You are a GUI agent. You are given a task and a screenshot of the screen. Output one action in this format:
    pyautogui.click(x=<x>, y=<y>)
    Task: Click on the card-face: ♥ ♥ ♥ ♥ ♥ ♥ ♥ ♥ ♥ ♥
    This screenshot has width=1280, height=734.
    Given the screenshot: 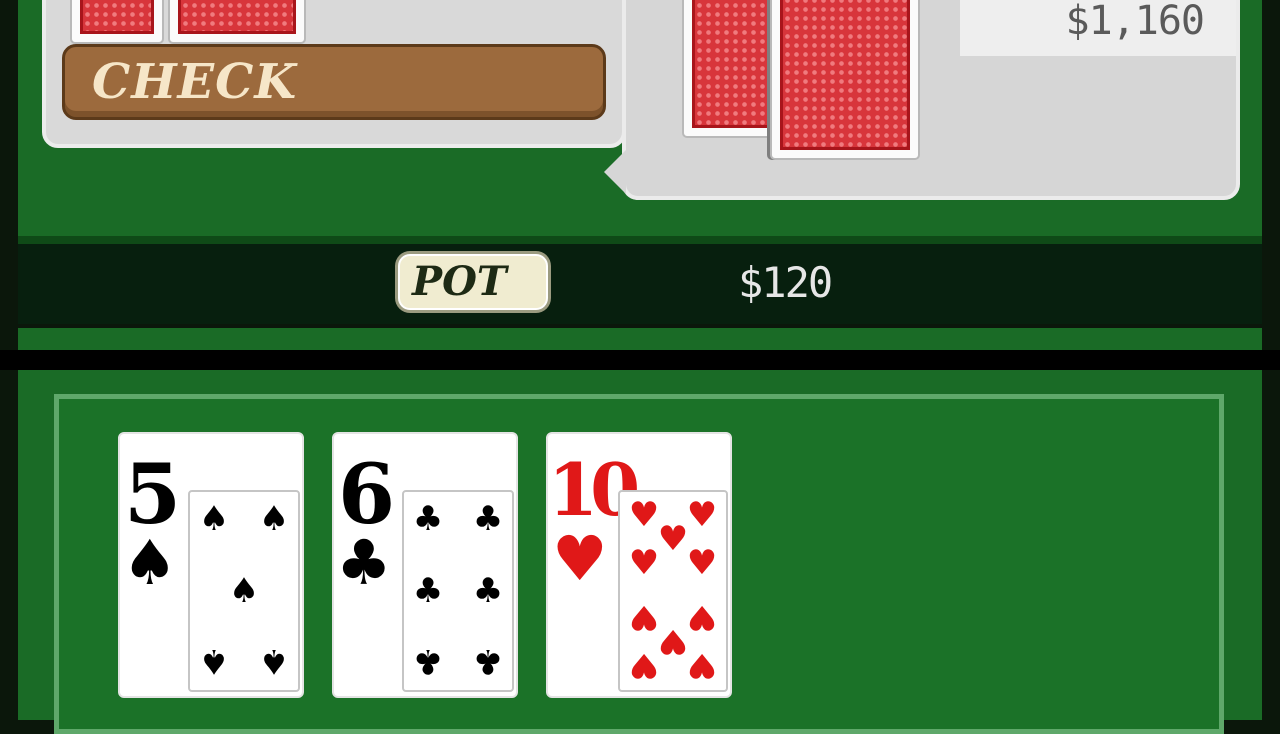 What is the action you would take?
    pyautogui.click(x=673, y=591)
    